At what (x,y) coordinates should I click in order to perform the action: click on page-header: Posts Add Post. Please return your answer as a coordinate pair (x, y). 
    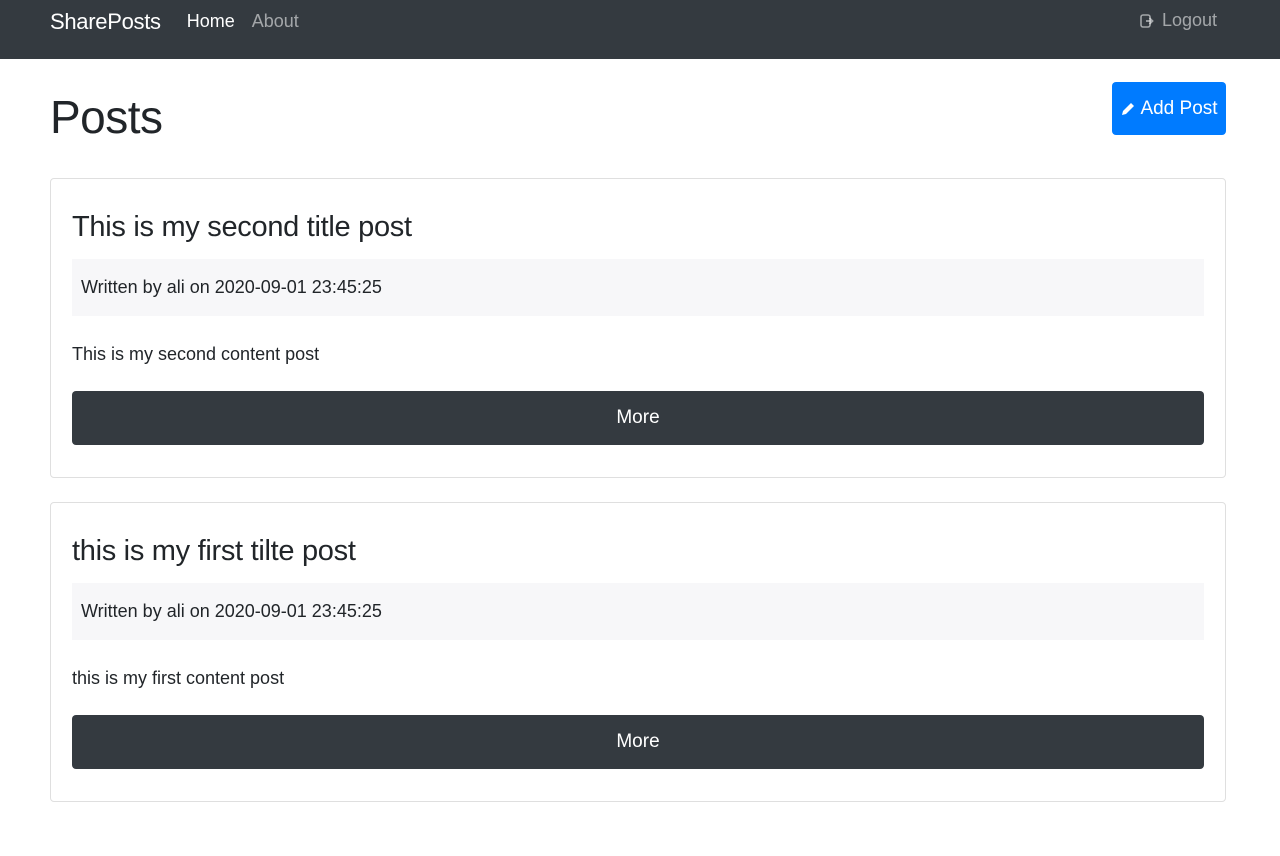
    Looking at the image, I should click on (638, 130).